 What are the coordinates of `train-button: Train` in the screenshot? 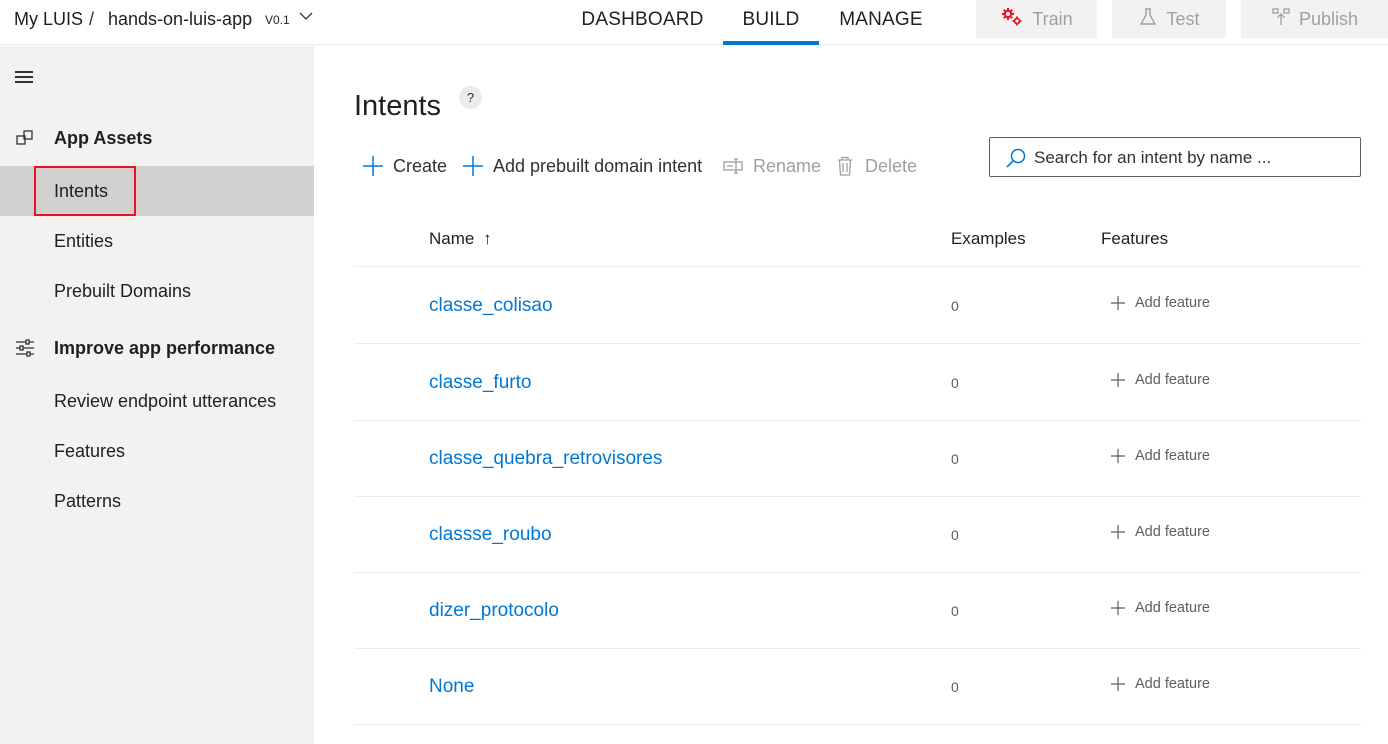 It's located at (1036, 19).